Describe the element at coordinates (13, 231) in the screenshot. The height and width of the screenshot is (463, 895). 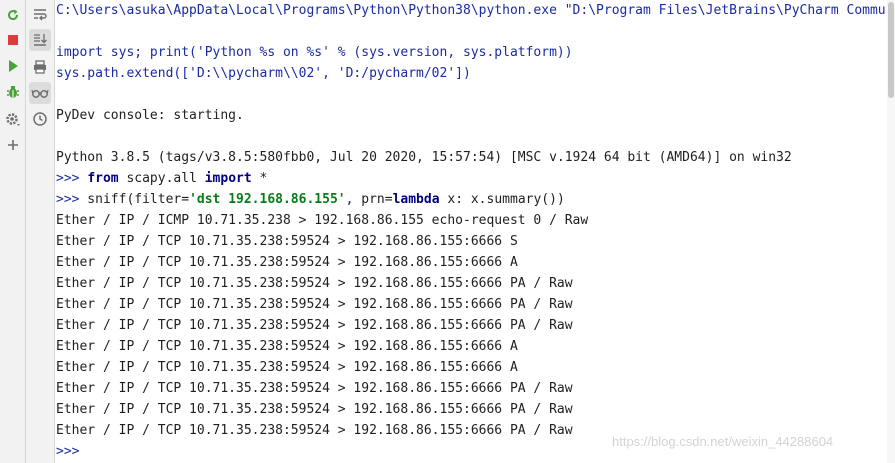
I see `run-toolbar` at that location.